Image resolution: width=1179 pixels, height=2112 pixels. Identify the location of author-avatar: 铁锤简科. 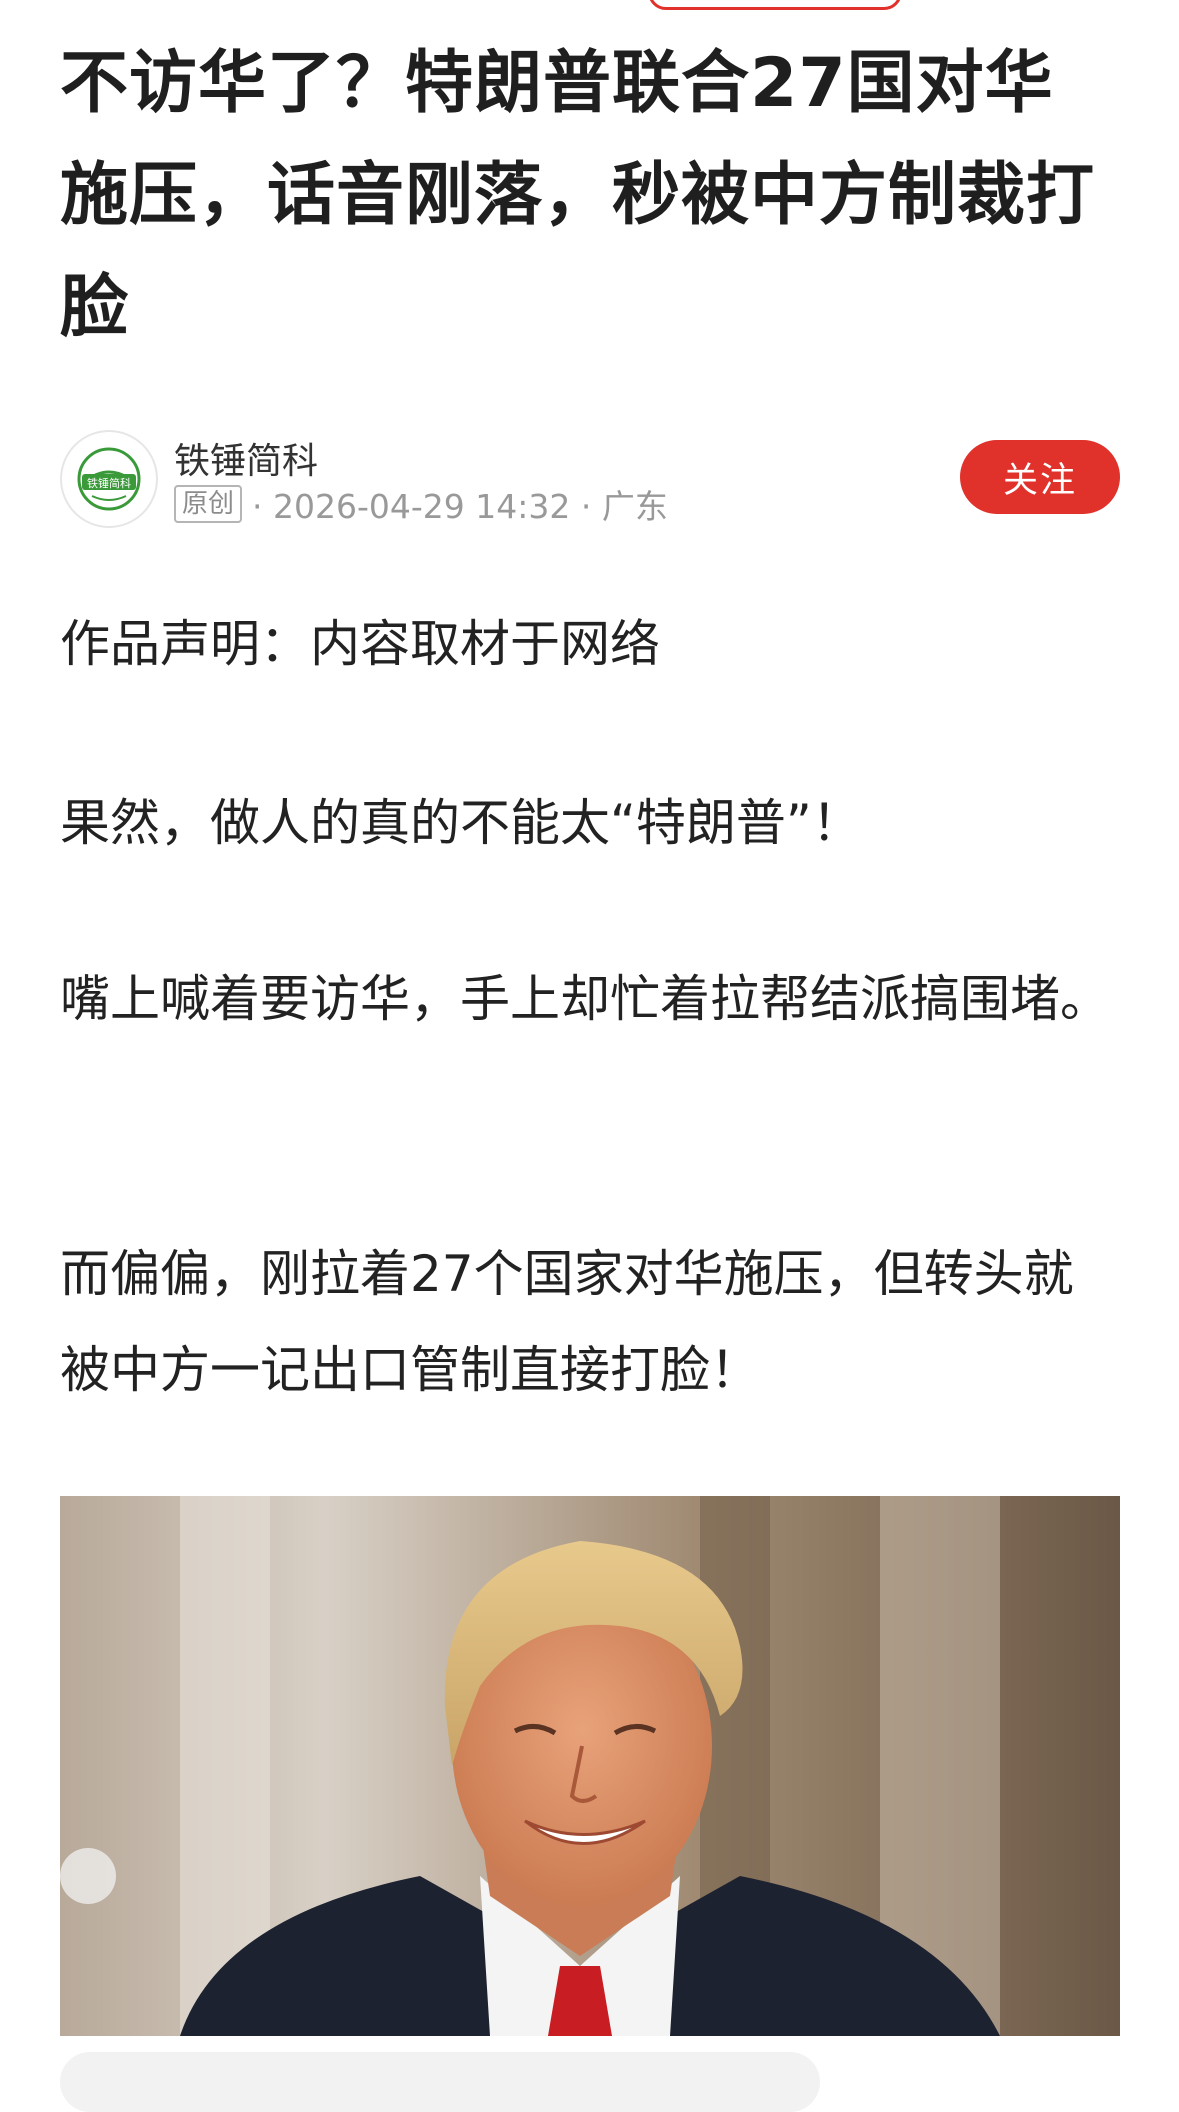
(109, 479).